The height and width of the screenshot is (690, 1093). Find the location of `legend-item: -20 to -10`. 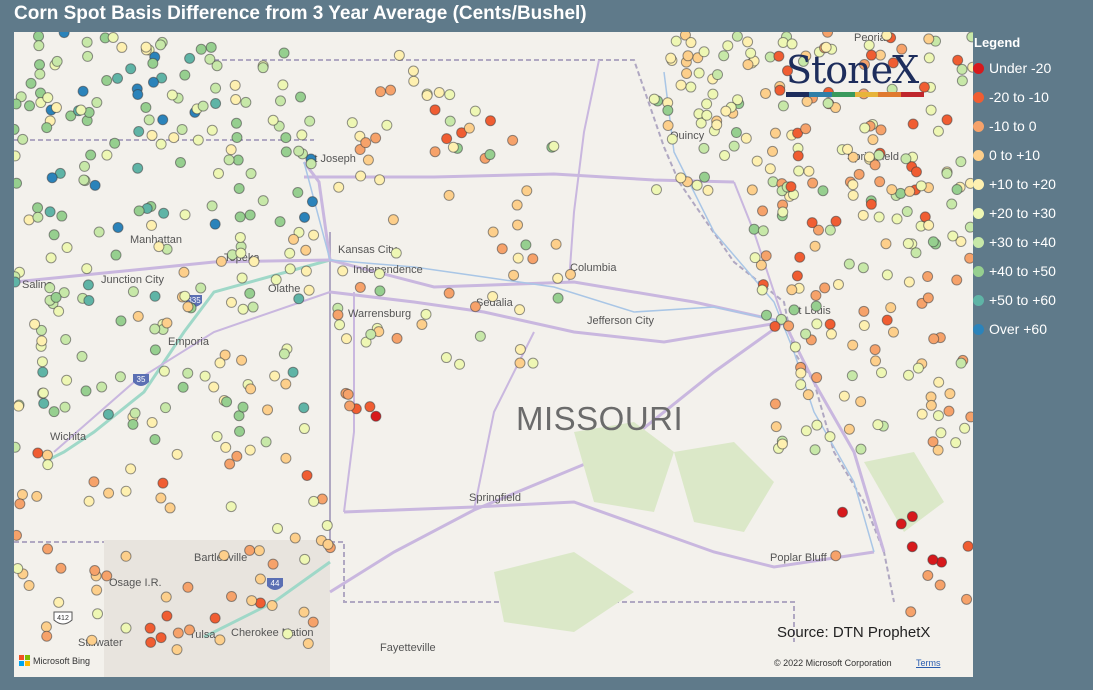

legend-item: -20 to -10 is located at coordinates (1011, 97).